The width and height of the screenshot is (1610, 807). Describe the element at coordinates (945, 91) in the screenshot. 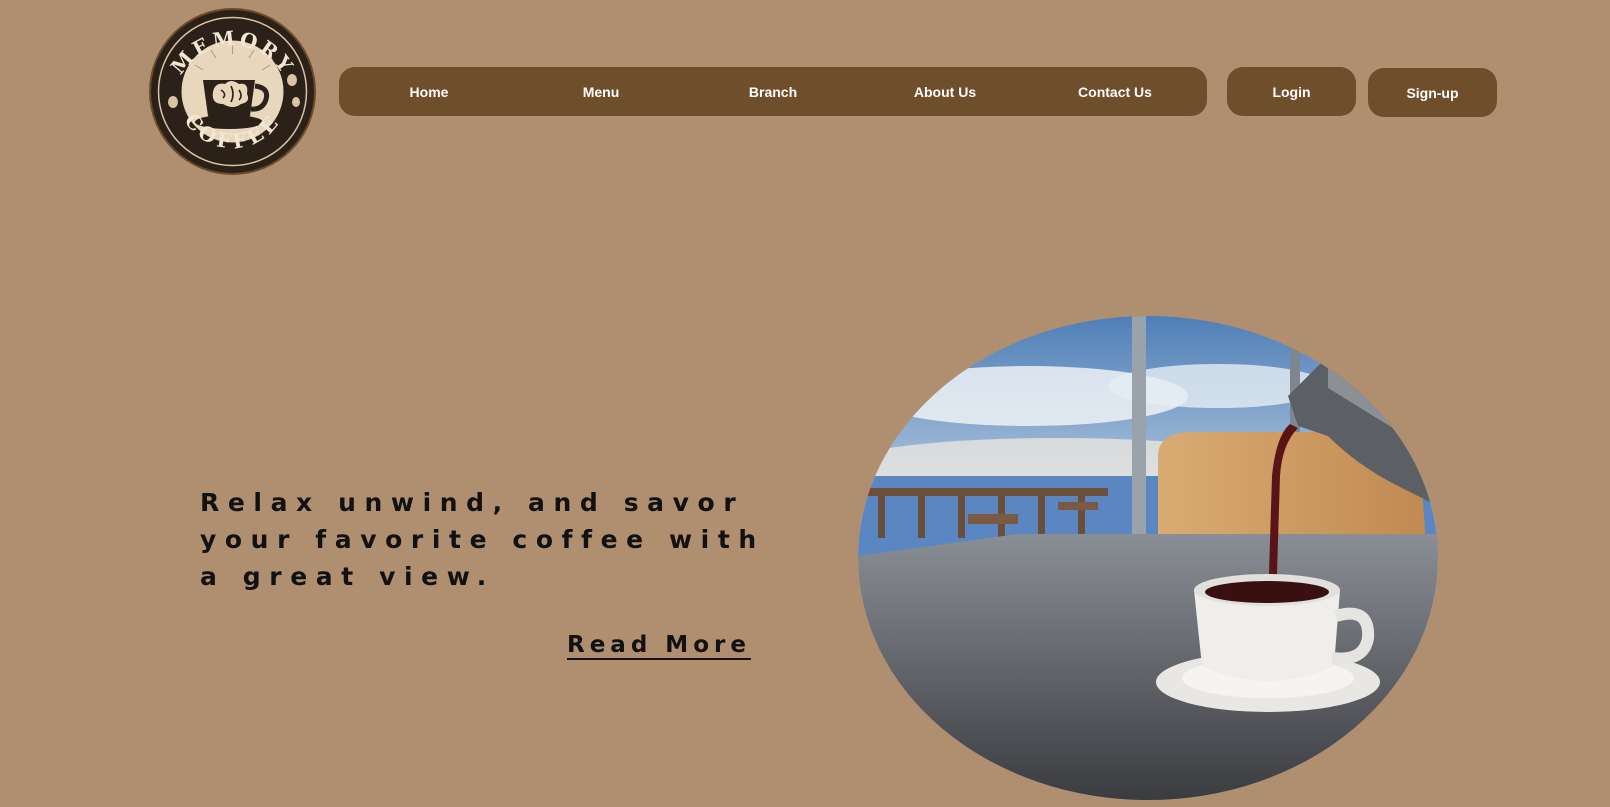

I see `nav-about-us-link: About Us` at that location.